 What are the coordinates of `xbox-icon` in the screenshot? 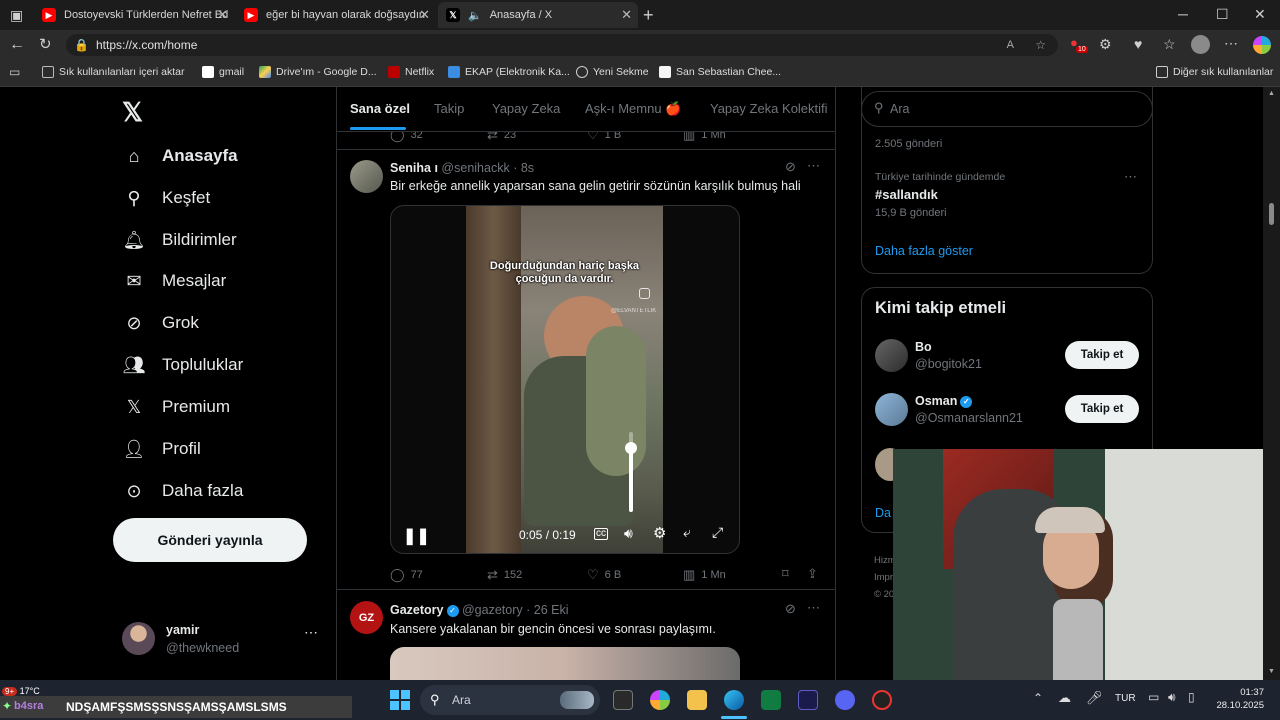 It's located at (771, 700).